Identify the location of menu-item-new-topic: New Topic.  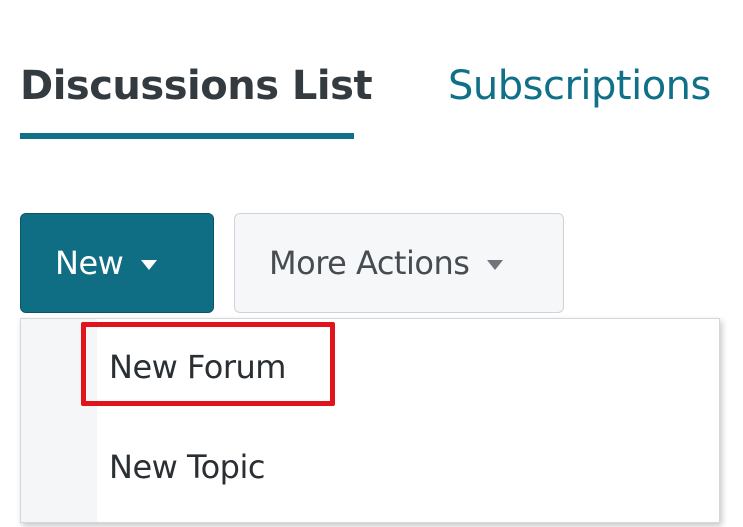
(187, 467).